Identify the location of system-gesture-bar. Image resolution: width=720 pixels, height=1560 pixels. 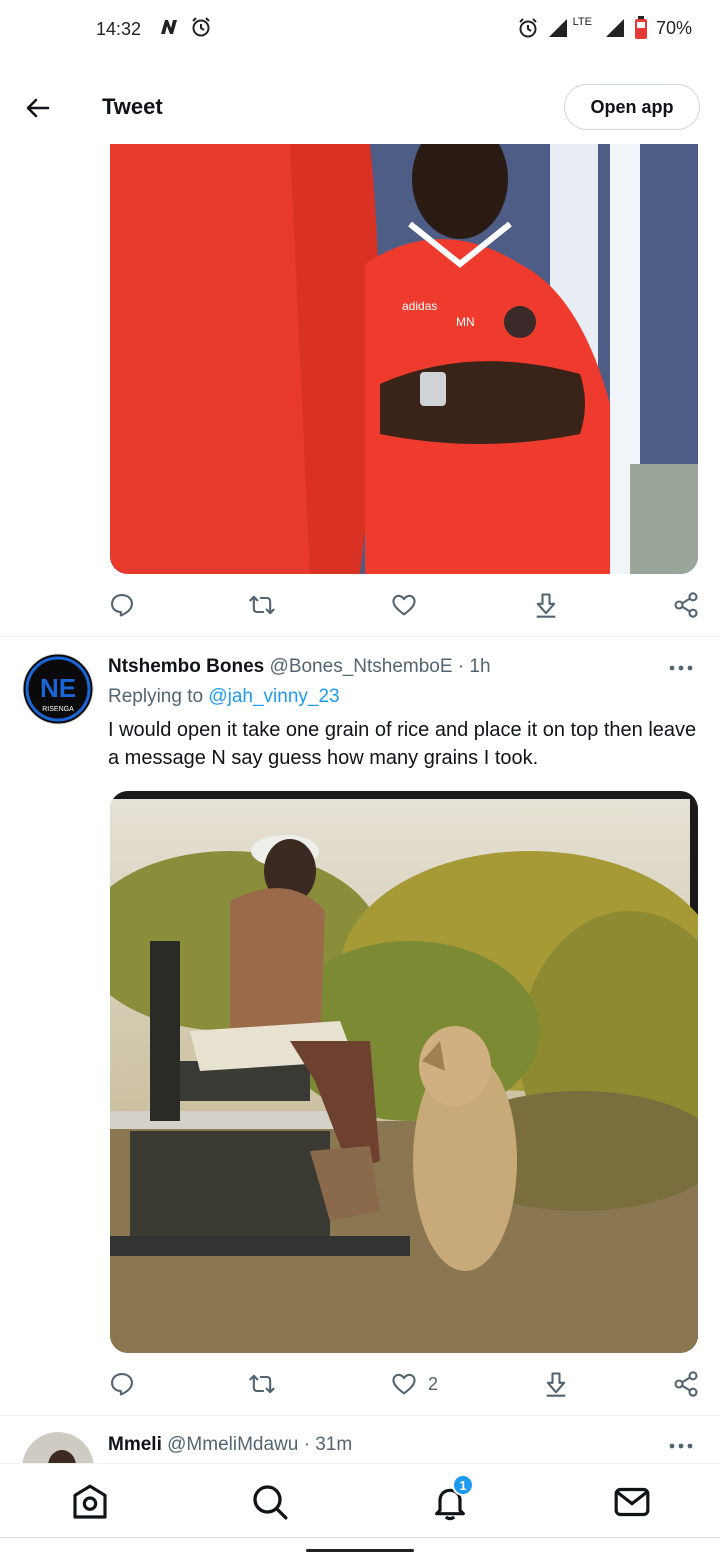
(360, 1548).